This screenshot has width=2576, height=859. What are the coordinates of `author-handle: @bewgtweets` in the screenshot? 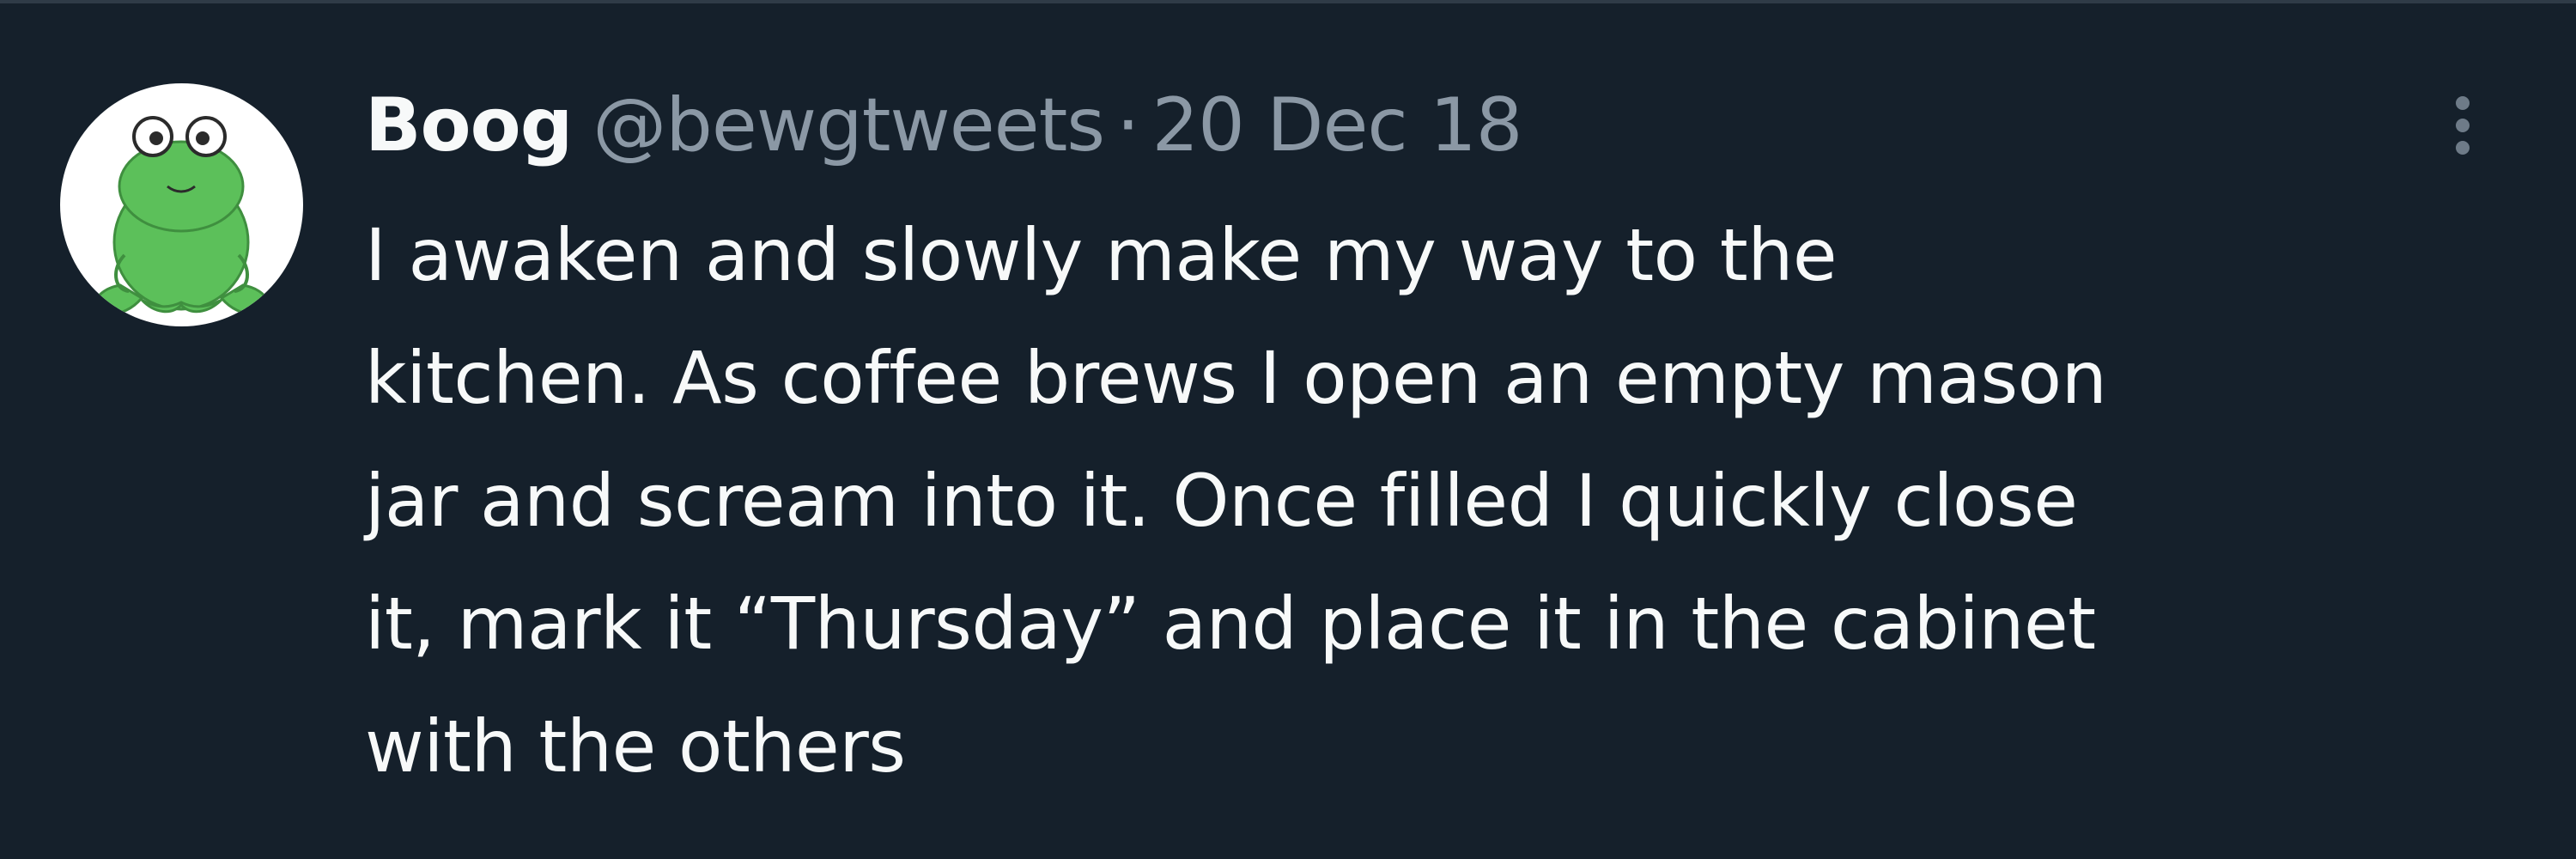 It's located at (848, 126).